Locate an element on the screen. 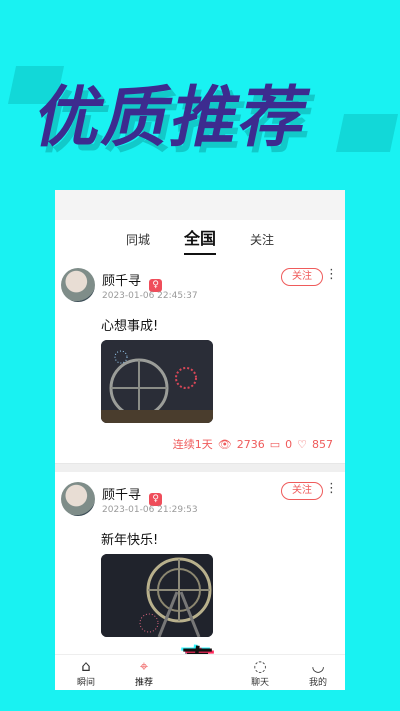 The image size is (400, 711). tab-nationwide: 全国 is located at coordinates (200, 240).